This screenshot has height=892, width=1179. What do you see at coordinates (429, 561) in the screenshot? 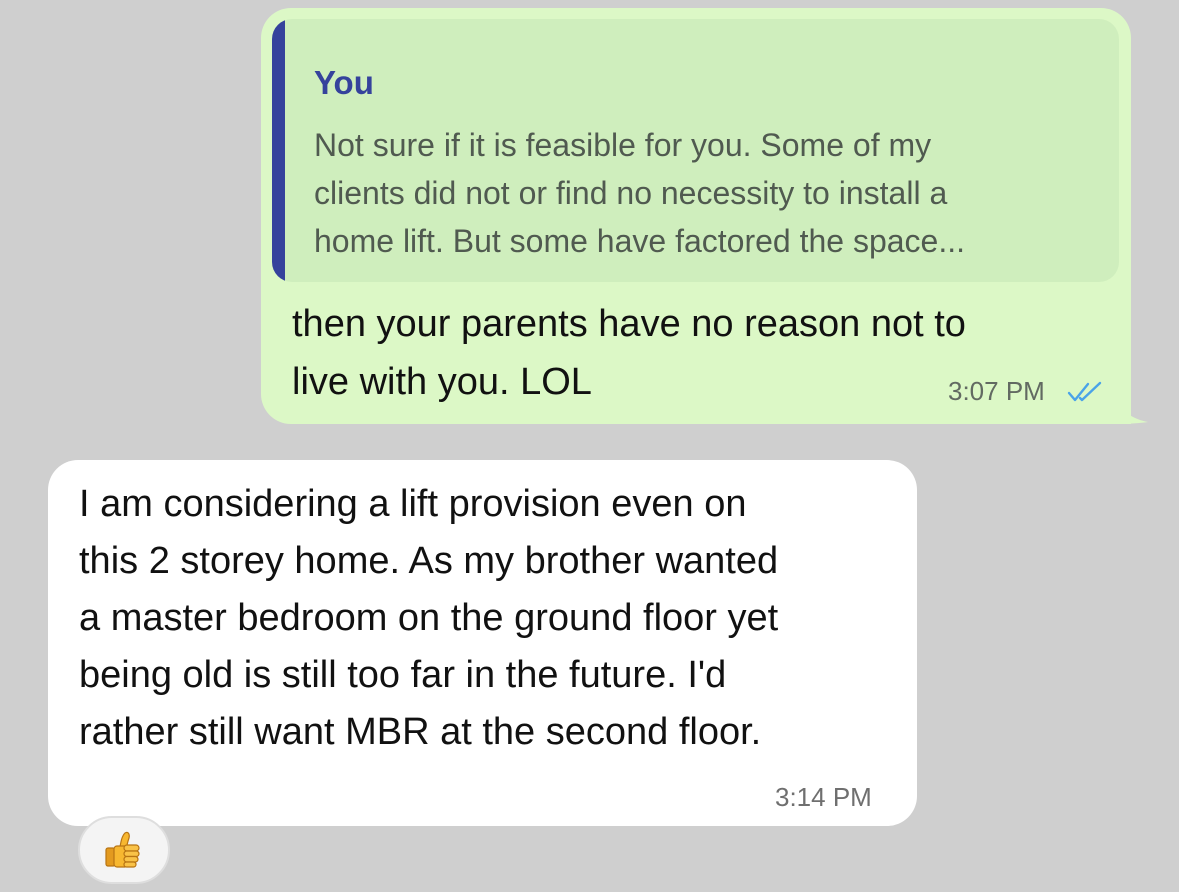
I see `message-text-line: this 2 storey home. As my brother wanted` at bounding box center [429, 561].